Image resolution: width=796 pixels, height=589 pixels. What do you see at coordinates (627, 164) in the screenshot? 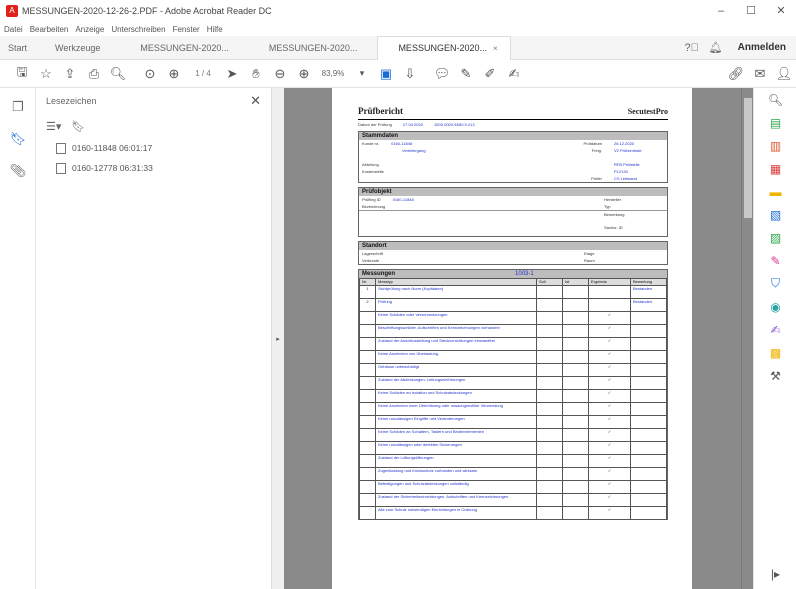
I see `field-value: RFB Prüfstelle` at bounding box center [627, 164].